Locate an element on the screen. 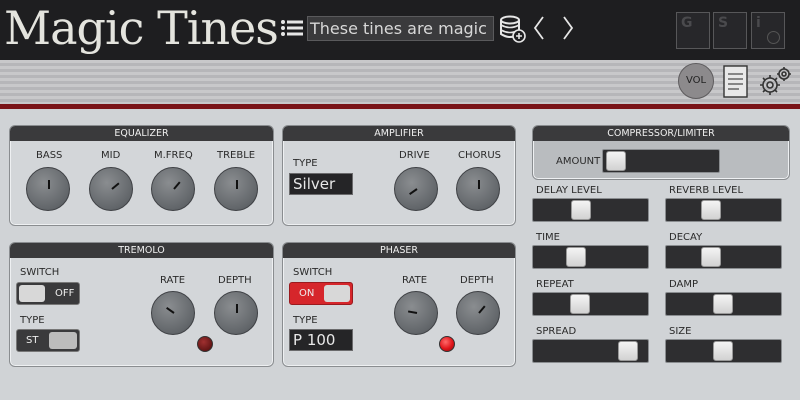 Image resolution: width=800 pixels, height=400 pixels. reverb-level-label: REVERB LEVEL is located at coordinates (706, 190).